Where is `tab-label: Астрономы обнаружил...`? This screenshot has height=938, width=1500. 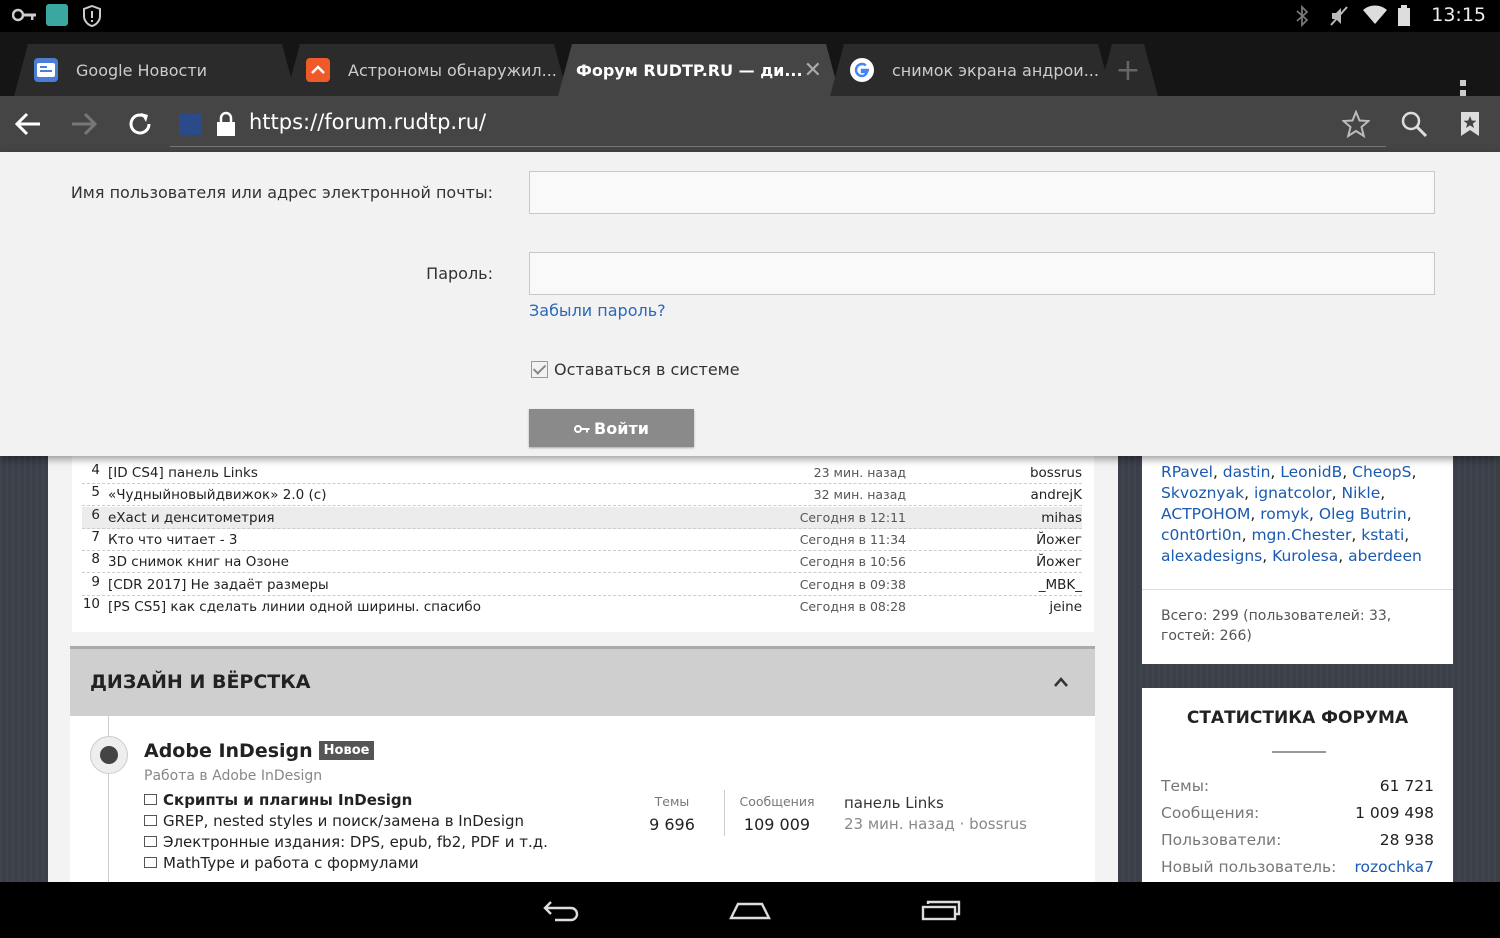 tab-label: Астрономы обнаружил... is located at coordinates (452, 70).